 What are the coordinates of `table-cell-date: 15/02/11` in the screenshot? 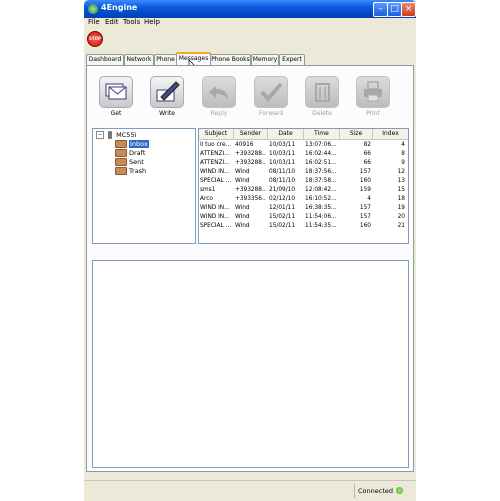 It's located at (282, 226).